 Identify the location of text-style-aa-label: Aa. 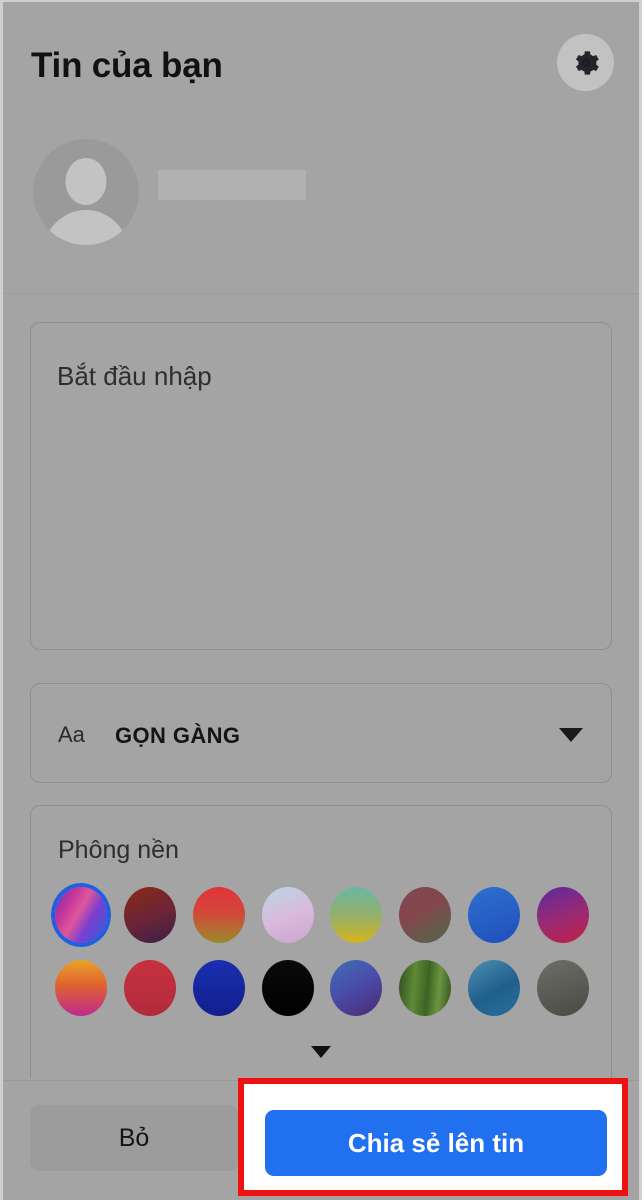
(71, 734).